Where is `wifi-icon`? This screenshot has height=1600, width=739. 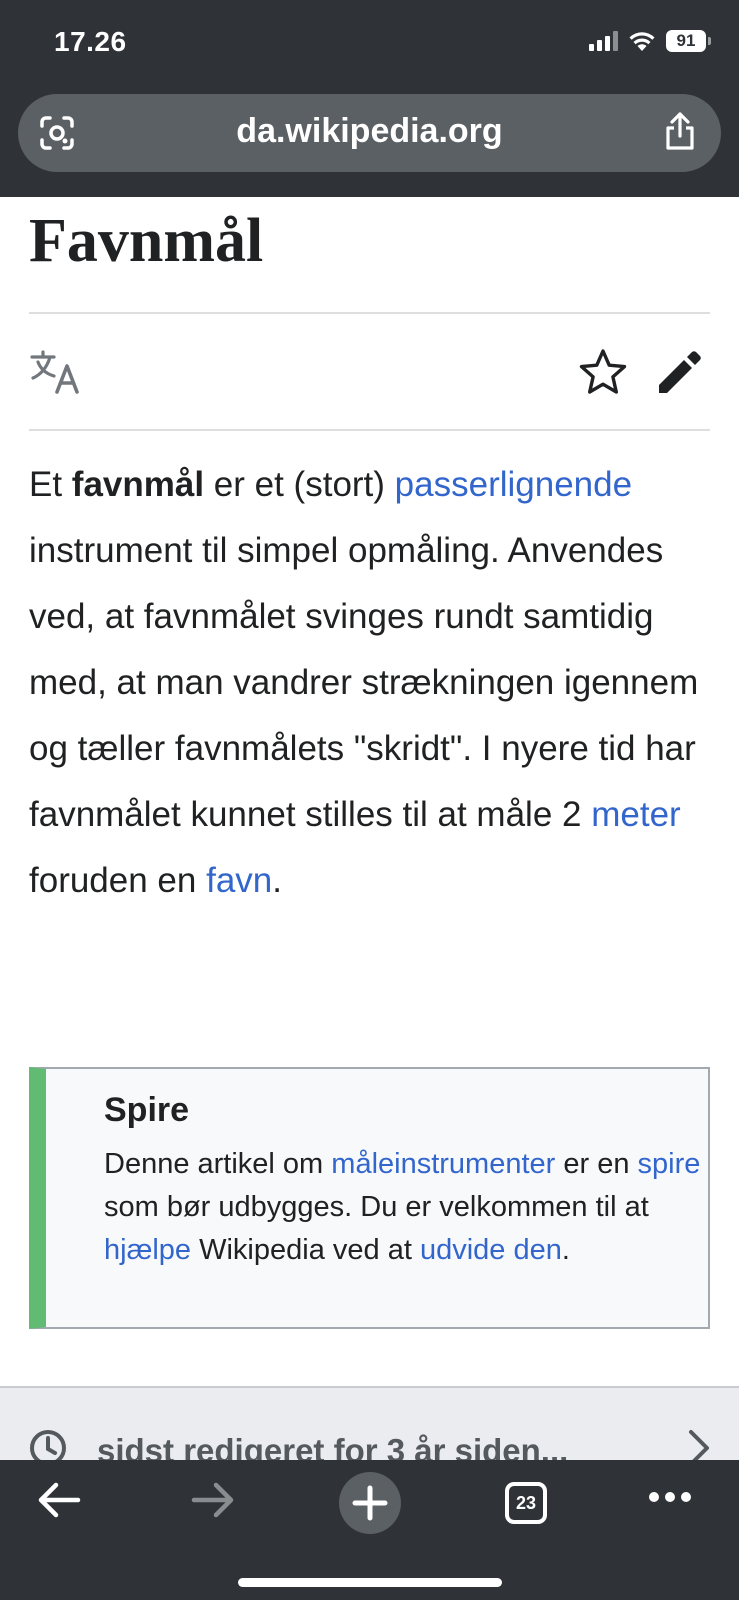 wifi-icon is located at coordinates (642, 41).